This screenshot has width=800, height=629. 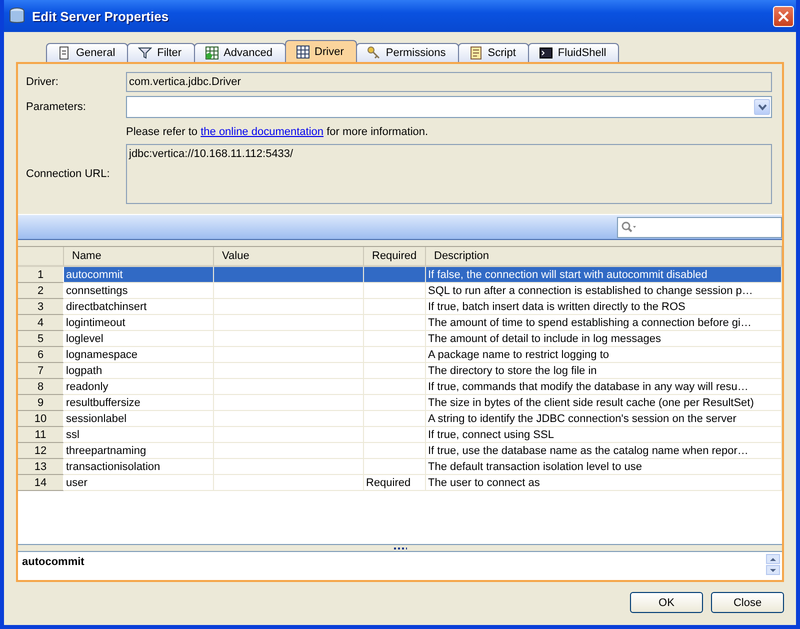 I want to click on table-cell: directbatchinsert, so click(x=139, y=307).